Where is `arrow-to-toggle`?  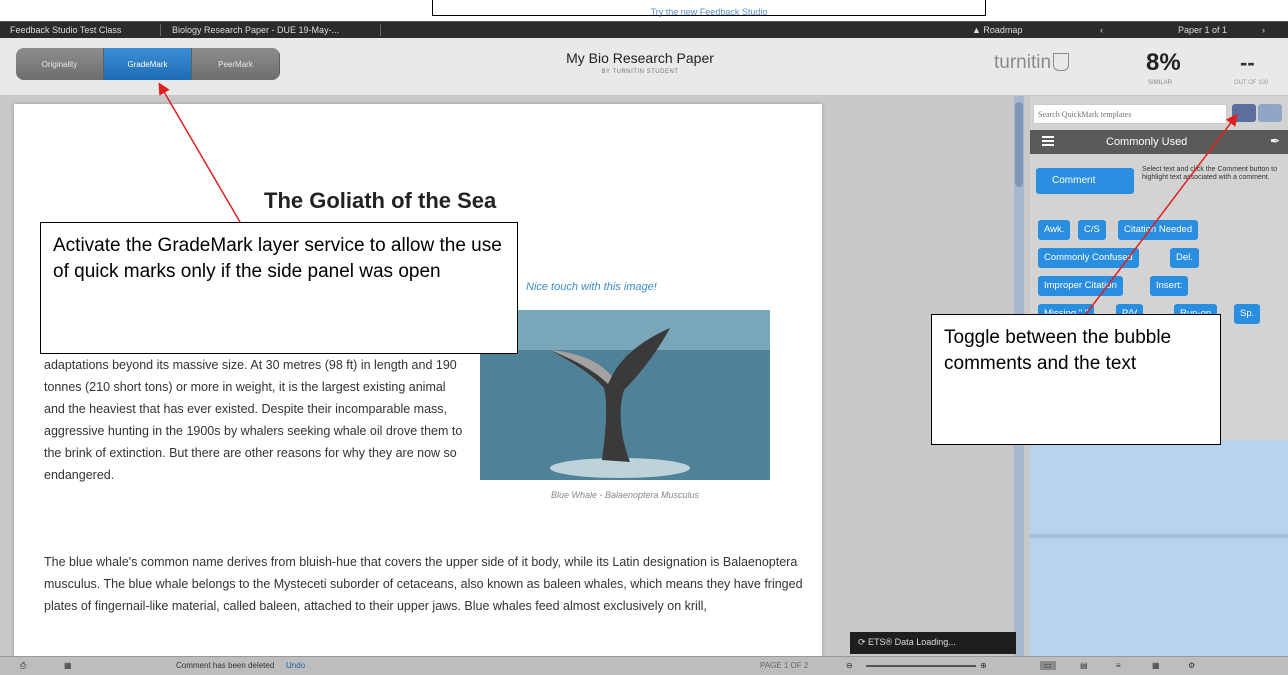
arrow-to-toggle is located at coordinates (1161, 214).